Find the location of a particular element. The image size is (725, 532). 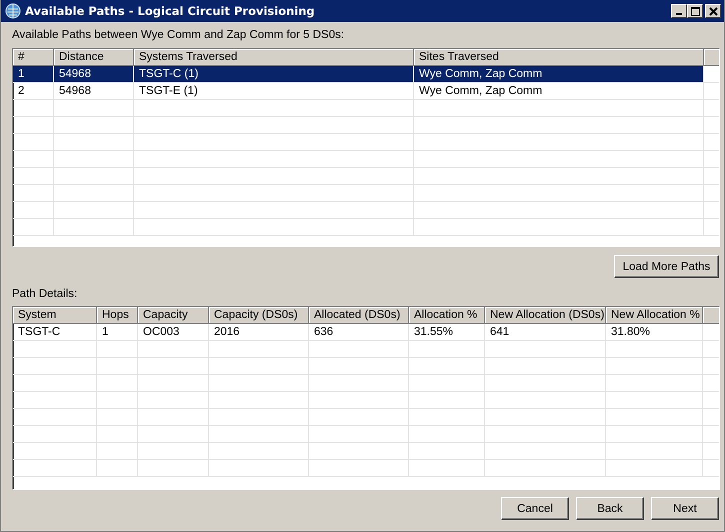

close-icon is located at coordinates (713, 11).